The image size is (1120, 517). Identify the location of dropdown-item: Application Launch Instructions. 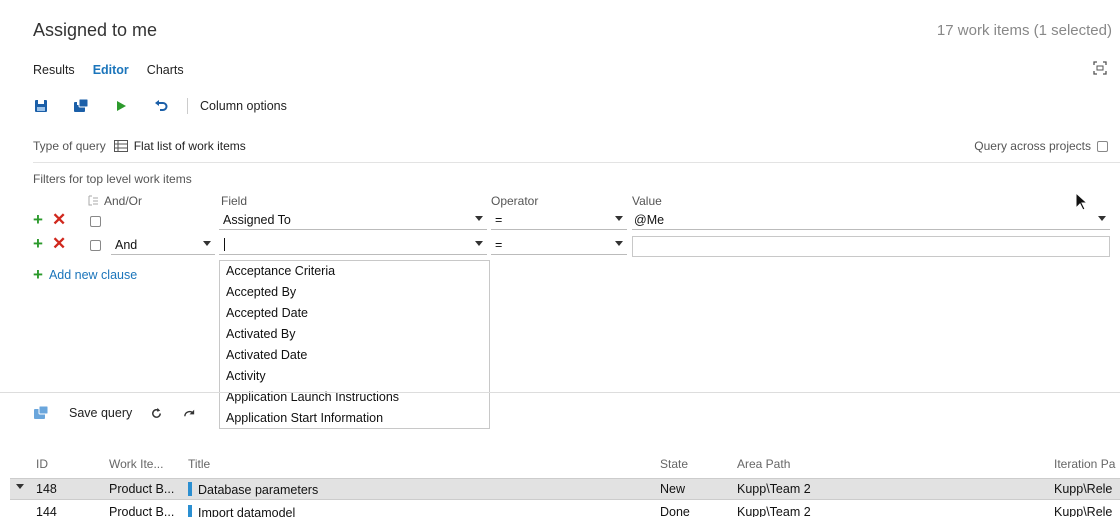
(354, 397).